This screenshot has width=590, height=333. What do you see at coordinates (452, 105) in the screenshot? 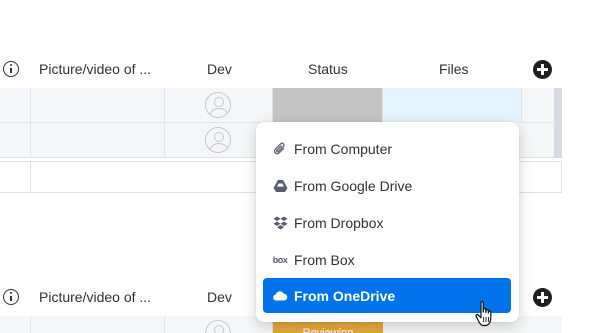
I see `files-cell` at bounding box center [452, 105].